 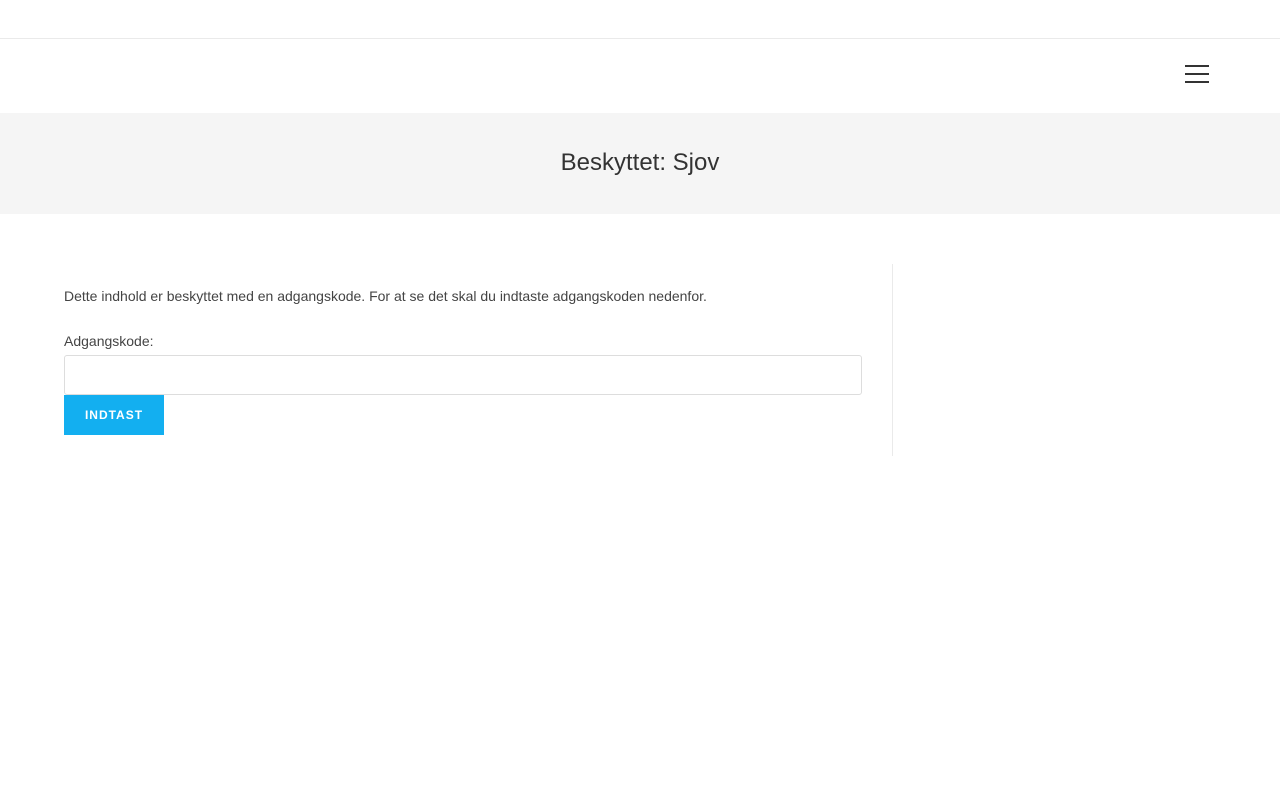 I want to click on sidebar-divider, so click(x=892, y=360).